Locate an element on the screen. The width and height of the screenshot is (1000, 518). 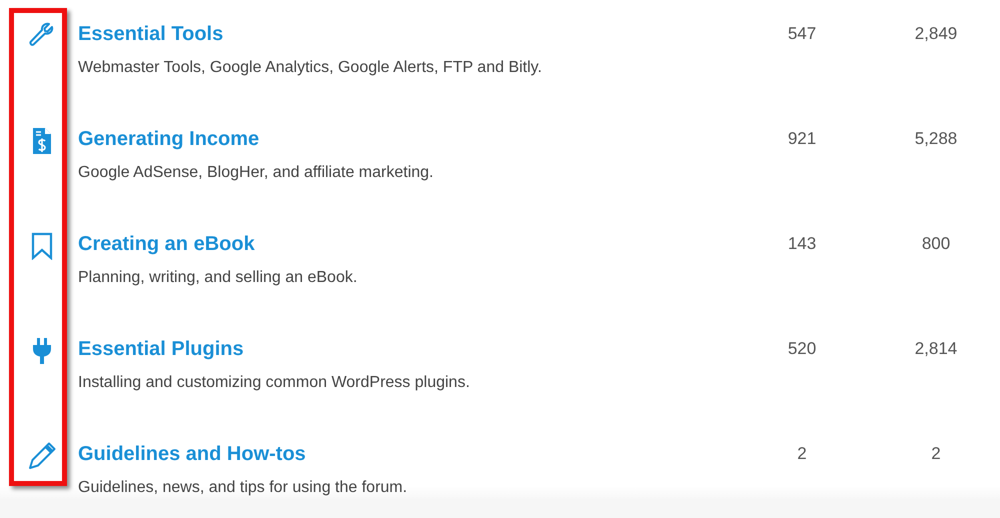
post-count: 2,814 is located at coordinates (936, 349).